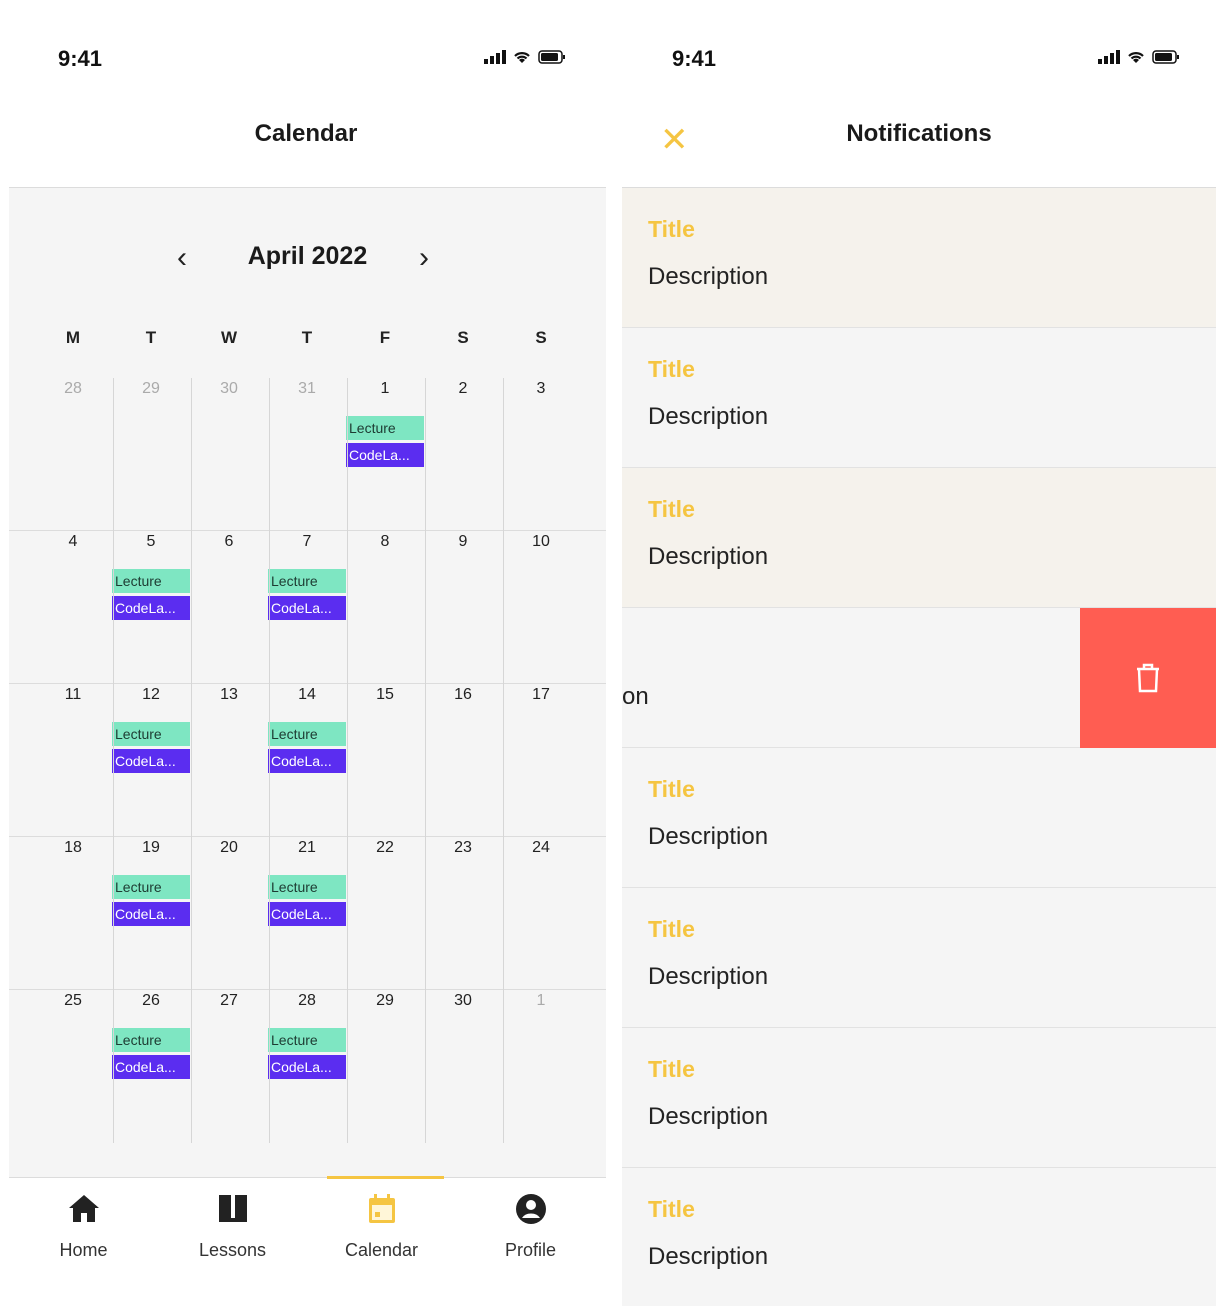 This screenshot has height=1307, width=1216. Describe the element at coordinates (229, 913) in the screenshot. I see `day-cell: 20` at that location.